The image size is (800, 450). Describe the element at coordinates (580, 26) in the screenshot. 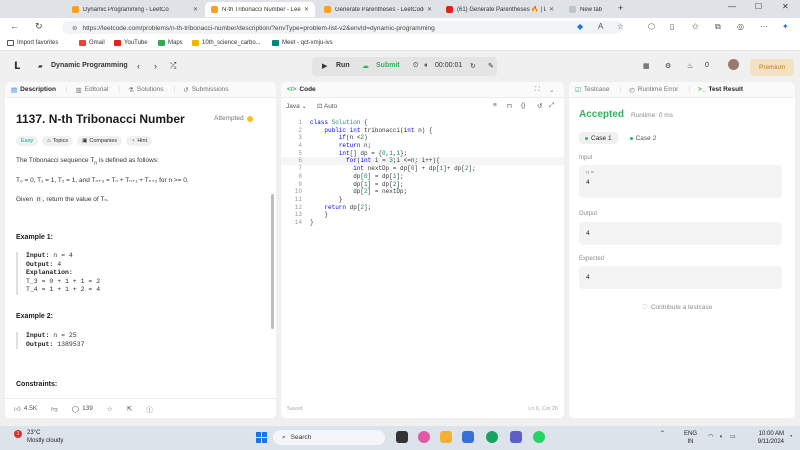

I see `extension-icon: ◆` at that location.